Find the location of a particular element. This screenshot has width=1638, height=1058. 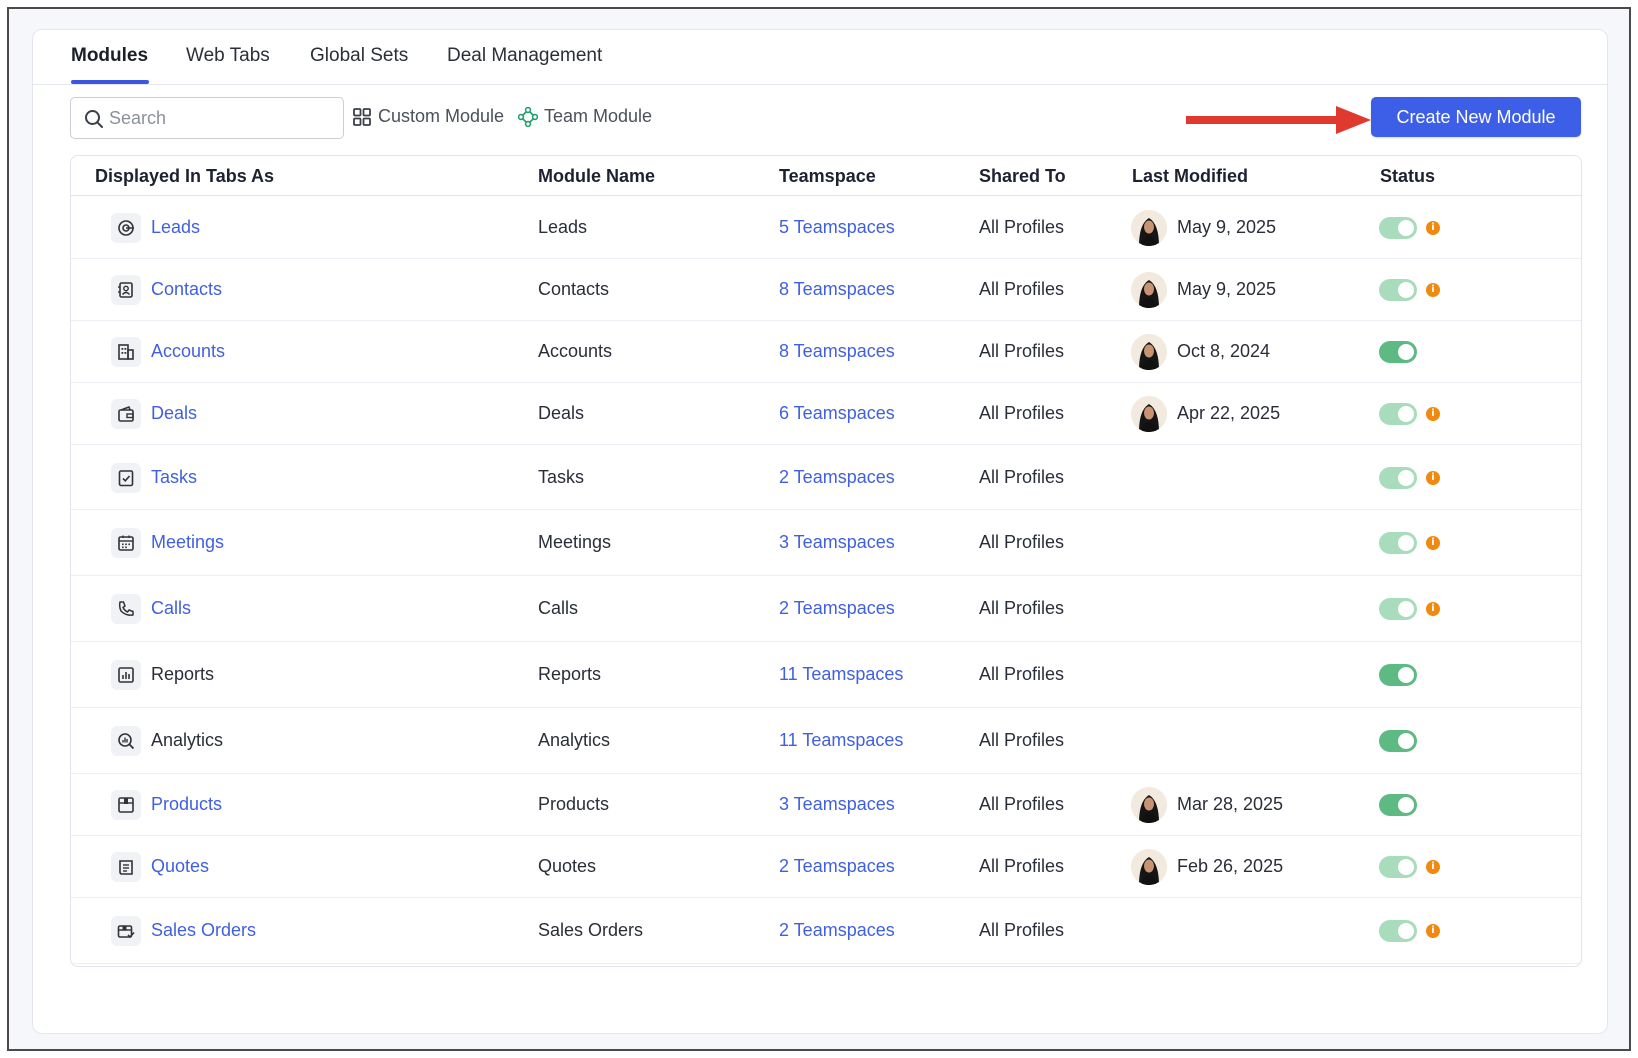

last-modified-date: Mar 28, 2025 is located at coordinates (1230, 804).